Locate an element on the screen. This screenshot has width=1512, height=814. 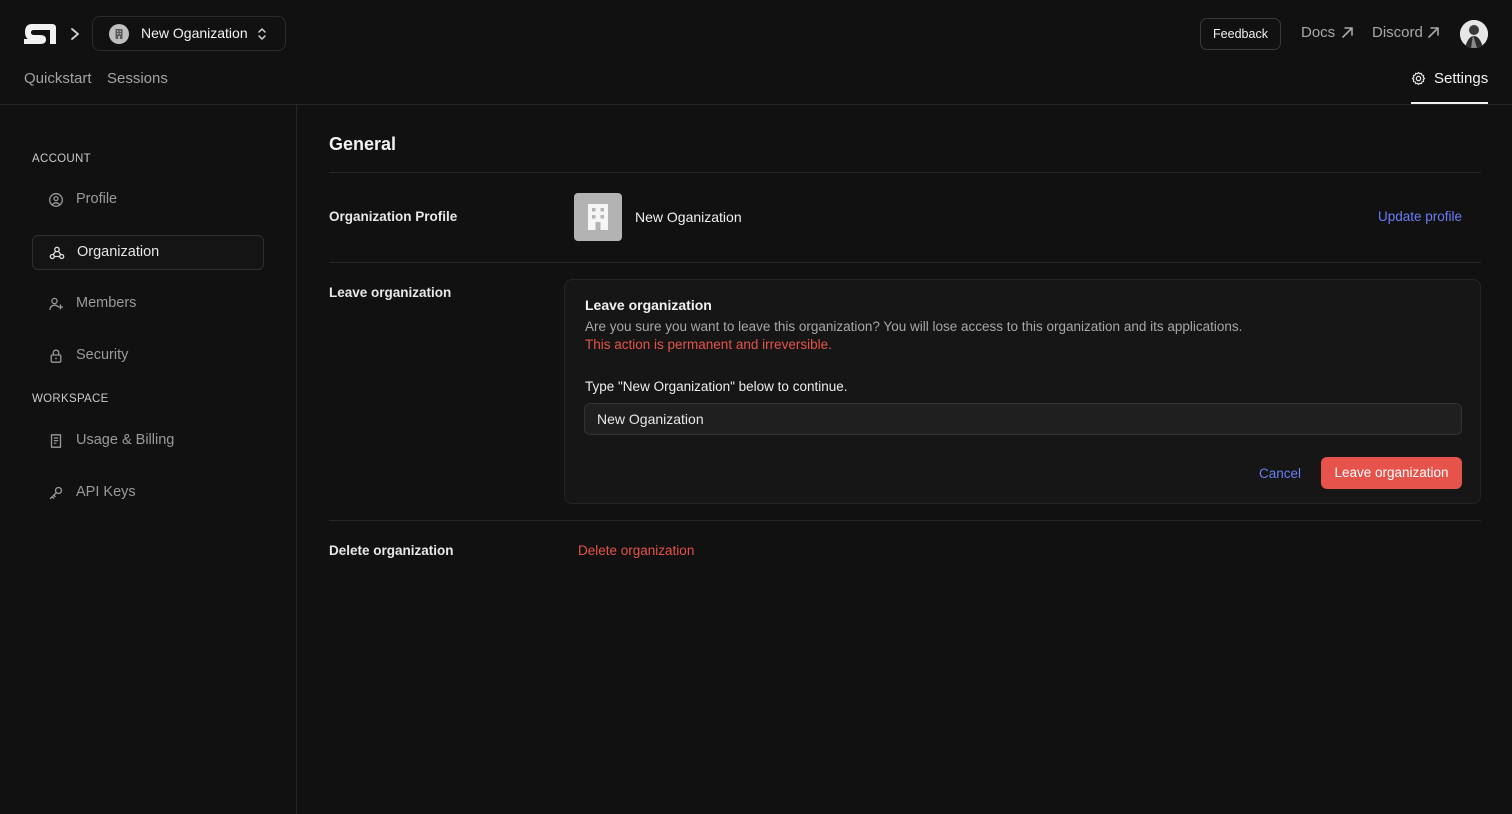
organization-switcher: New Oganization is located at coordinates (189, 33).